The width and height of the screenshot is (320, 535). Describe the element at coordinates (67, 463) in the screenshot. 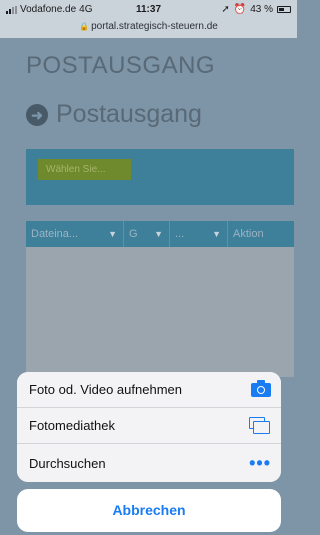

I see `option-label: Durchsuchen` at that location.